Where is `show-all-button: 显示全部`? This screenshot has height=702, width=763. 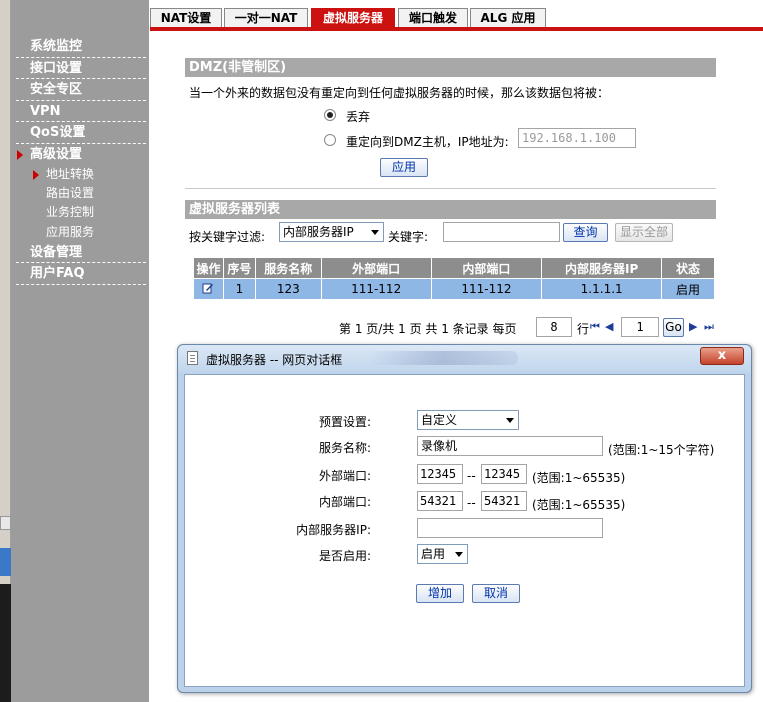
show-all-button: 显示全部 is located at coordinates (644, 232).